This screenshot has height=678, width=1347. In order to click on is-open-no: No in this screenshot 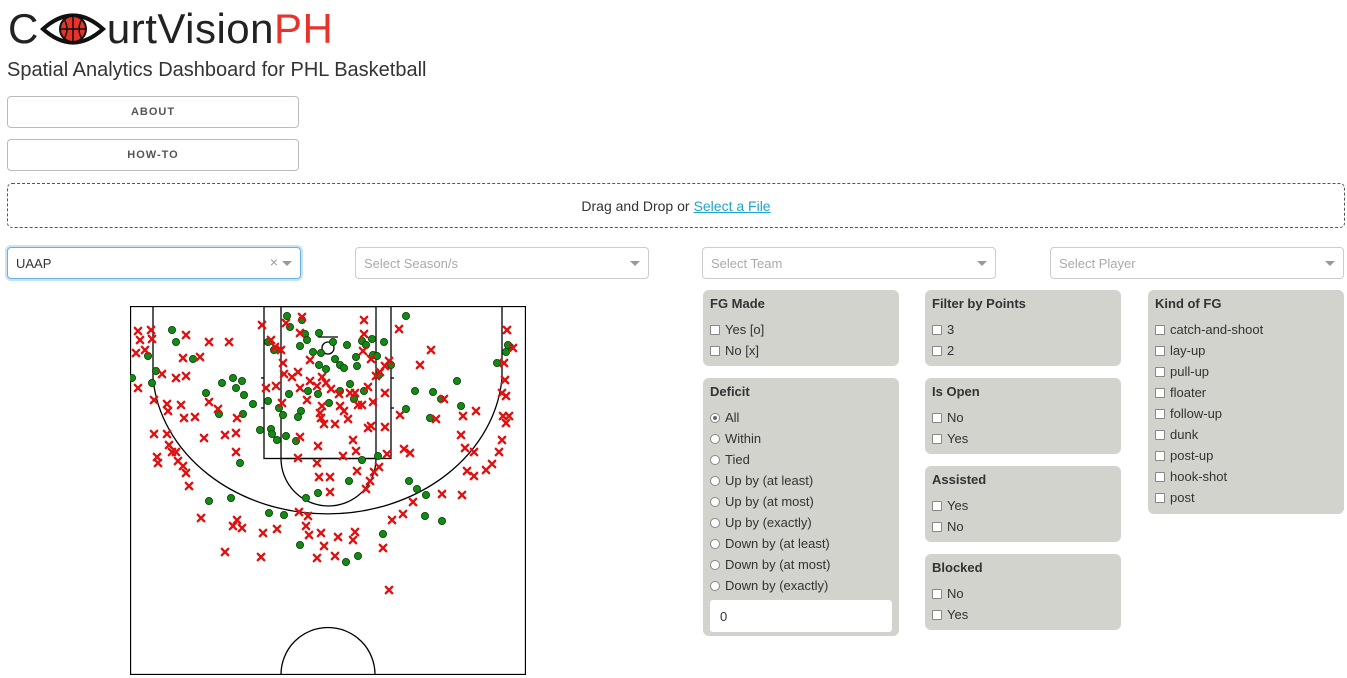, I will do `click(1023, 417)`.